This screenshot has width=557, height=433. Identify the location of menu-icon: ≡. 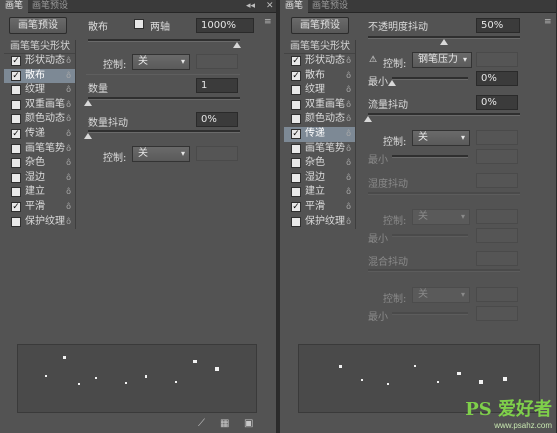
(268, 22).